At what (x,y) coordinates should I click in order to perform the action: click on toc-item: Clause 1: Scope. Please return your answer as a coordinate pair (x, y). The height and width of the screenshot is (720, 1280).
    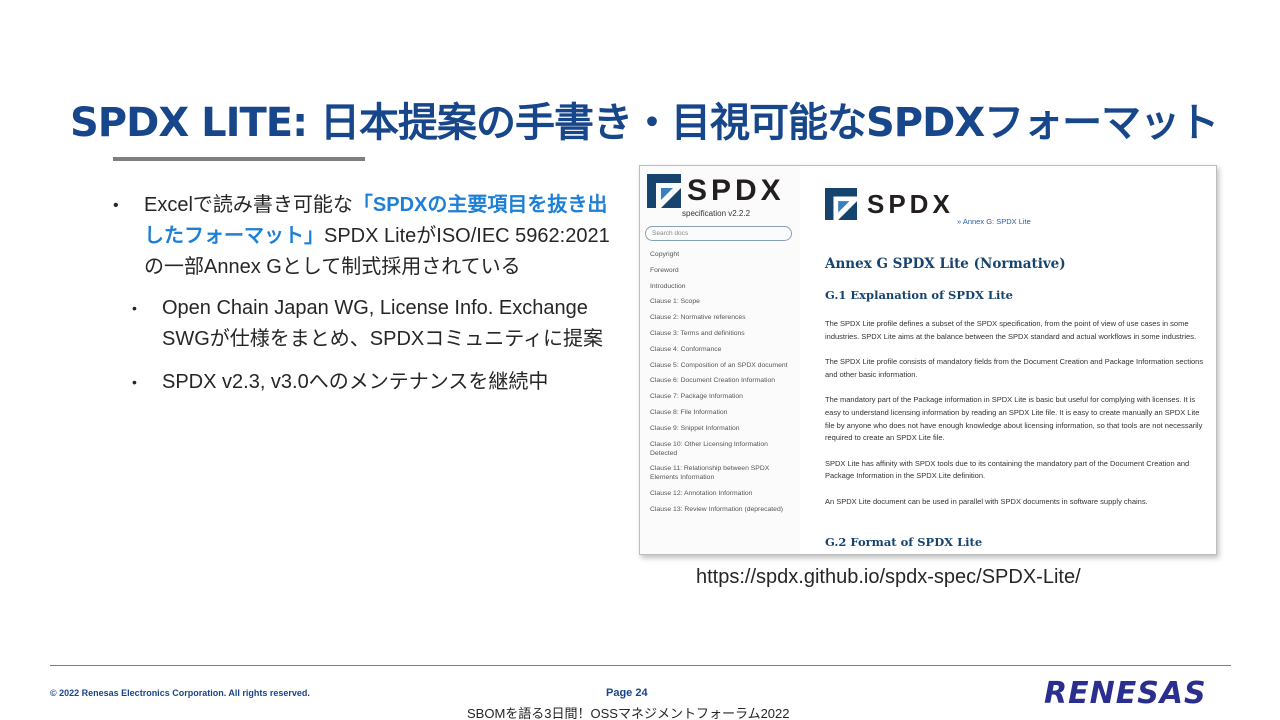
    Looking at the image, I should click on (722, 301).